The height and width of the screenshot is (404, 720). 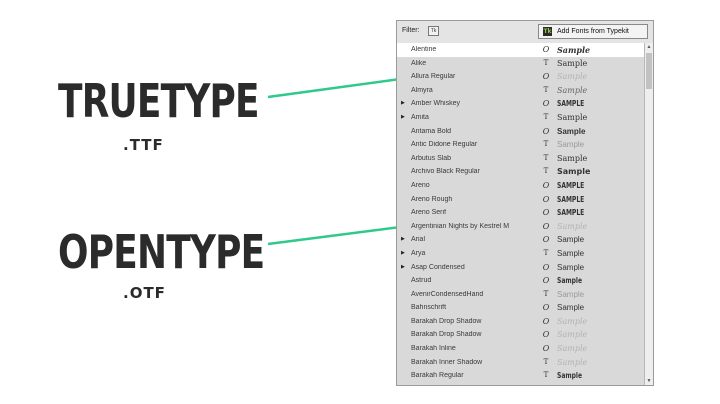 I want to click on font-name: Argentinian Nights by Kestrel M, so click(x=460, y=226).